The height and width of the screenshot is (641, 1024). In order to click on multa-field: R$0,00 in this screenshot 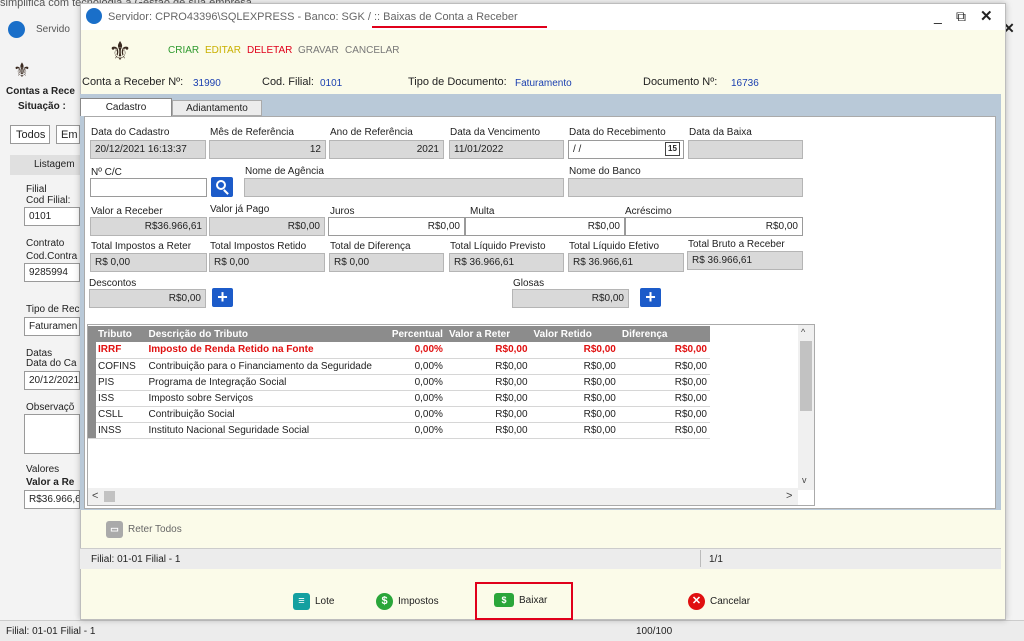, I will do `click(545, 226)`.